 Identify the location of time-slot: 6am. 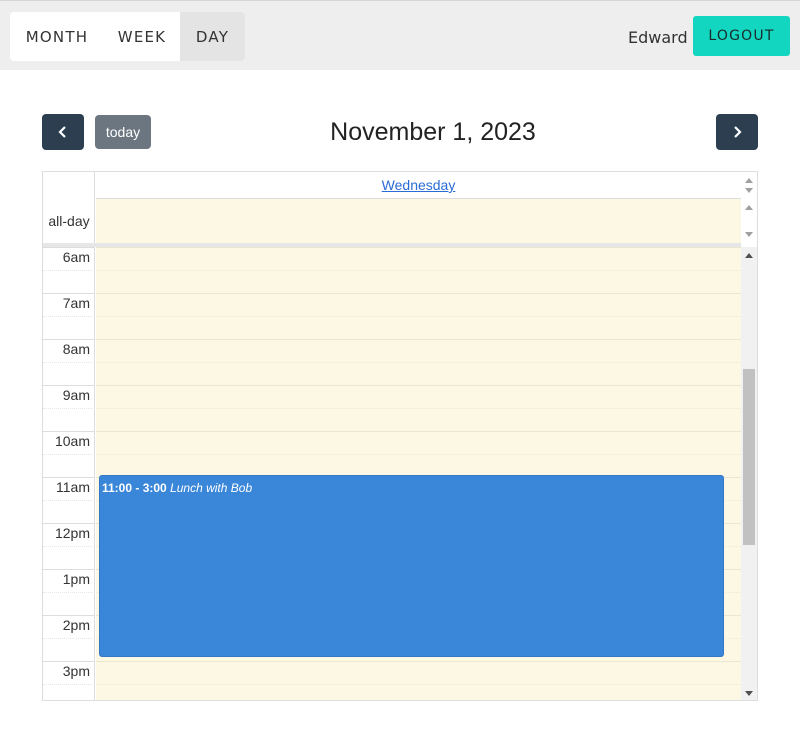
(392, 258).